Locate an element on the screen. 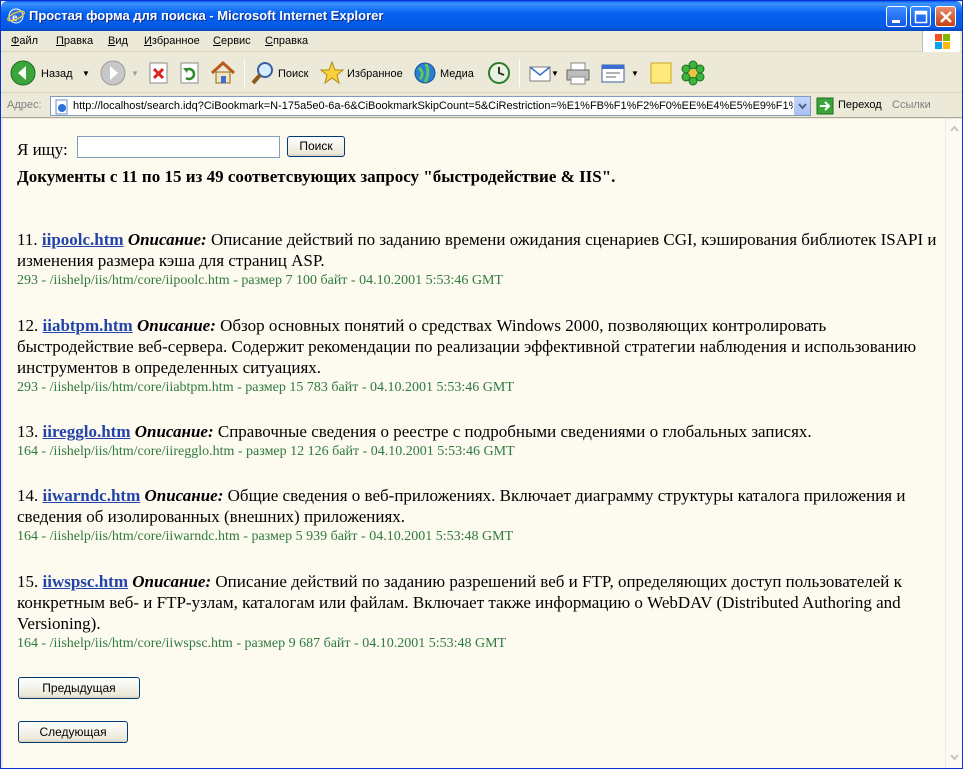 Image resolution: width=963 pixels, height=769 pixels. address-dropdown-button is located at coordinates (801, 106).